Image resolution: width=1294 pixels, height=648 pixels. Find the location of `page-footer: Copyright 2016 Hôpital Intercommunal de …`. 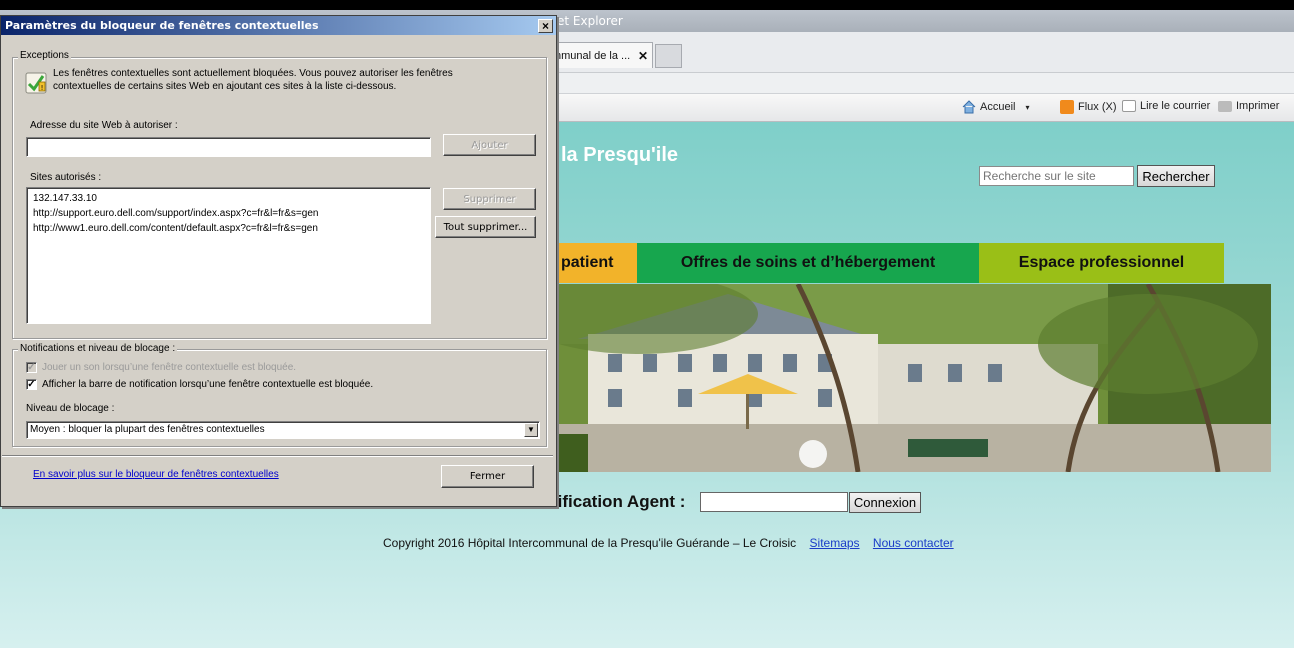

page-footer: Copyright 2016 Hôpital Intercommunal de … is located at coordinates (668, 543).